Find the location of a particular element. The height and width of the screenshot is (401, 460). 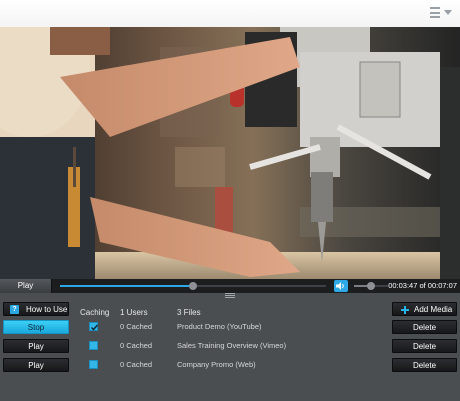

file-name: Product Demo (YouTube) is located at coordinates (219, 326).